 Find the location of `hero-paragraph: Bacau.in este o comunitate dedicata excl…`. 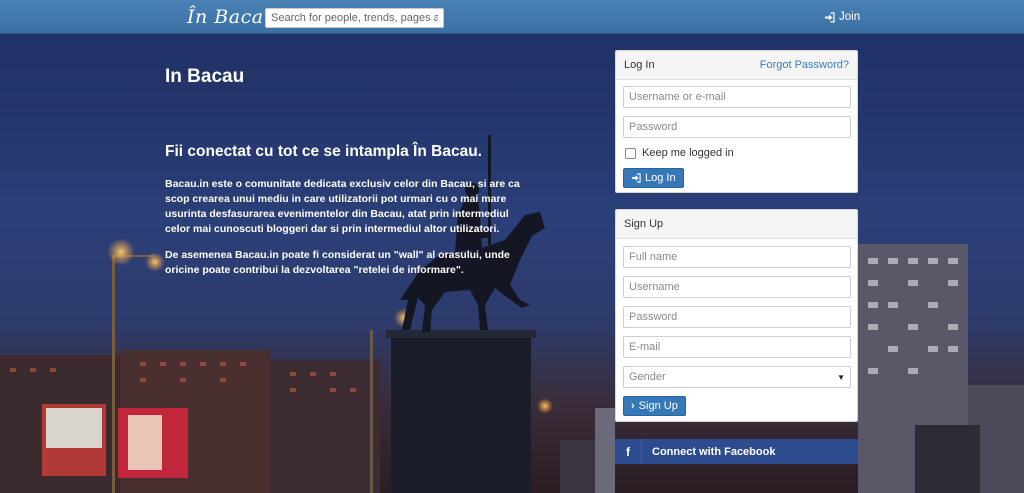

hero-paragraph: Bacau.in este o comunitate dedicata excl… is located at coordinates (342, 206).